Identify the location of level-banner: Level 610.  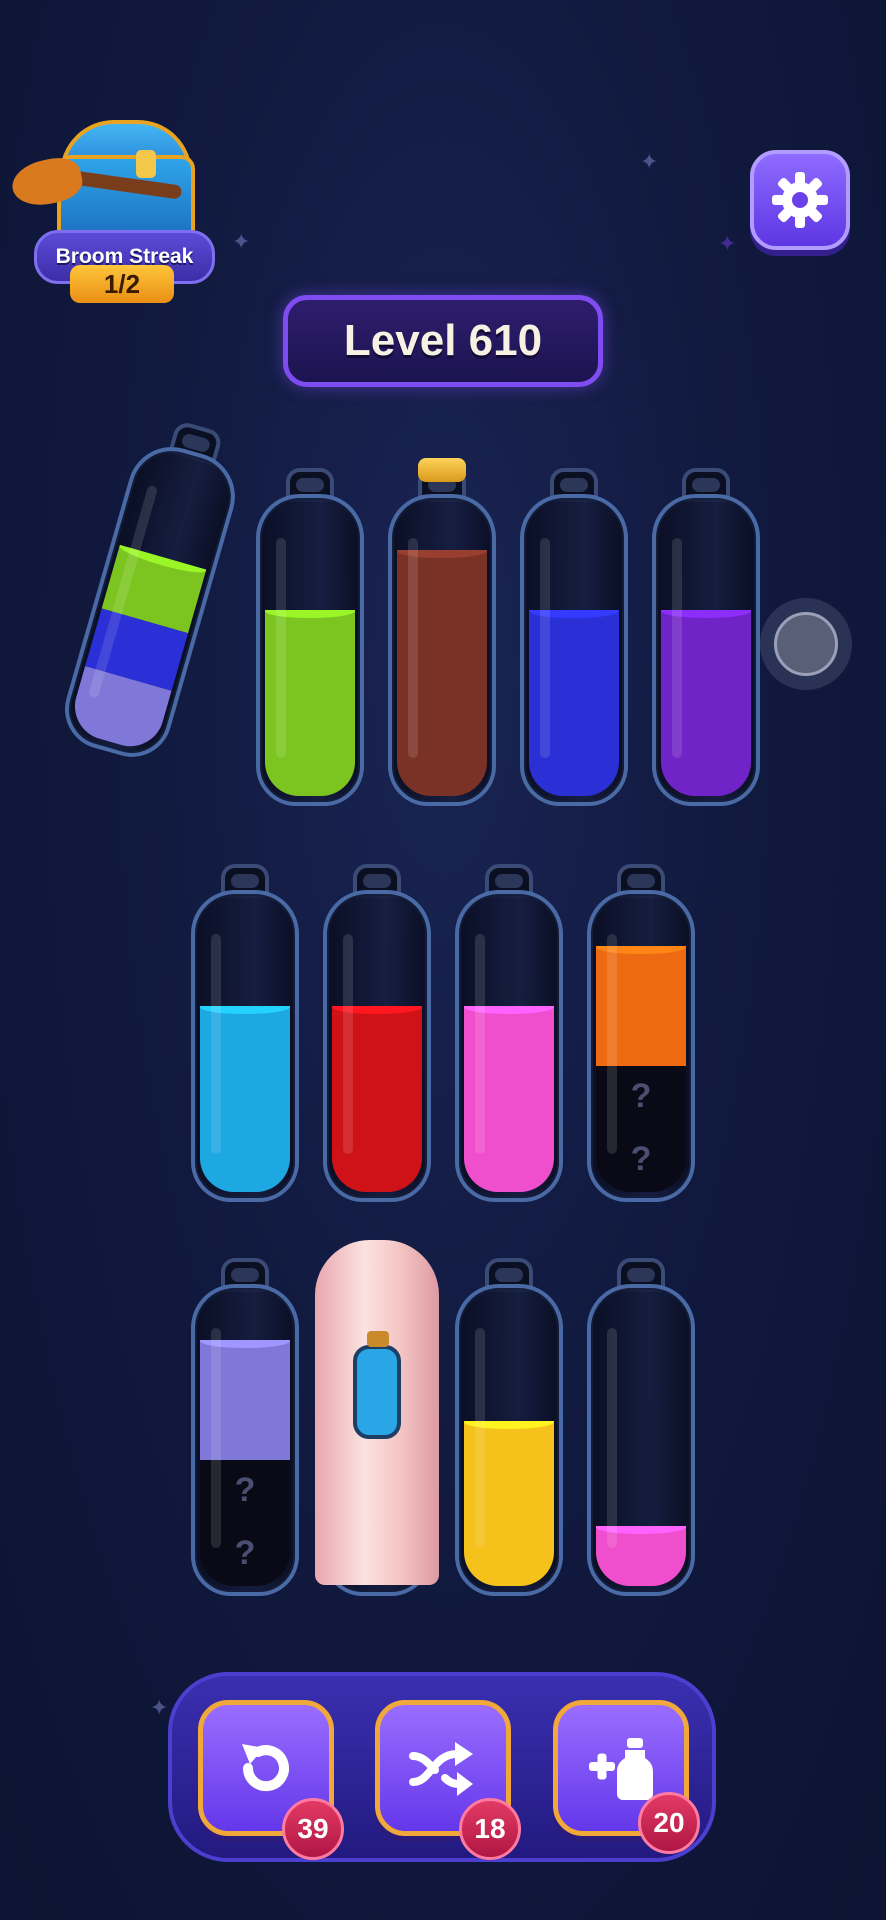
(443, 341).